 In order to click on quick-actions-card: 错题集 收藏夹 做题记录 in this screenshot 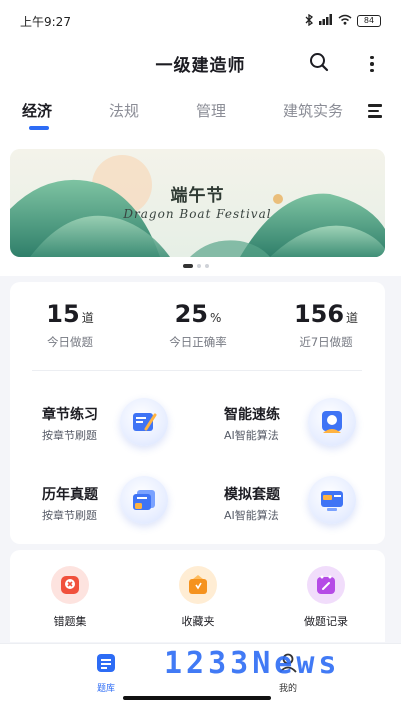, I will do `click(197, 596)`.